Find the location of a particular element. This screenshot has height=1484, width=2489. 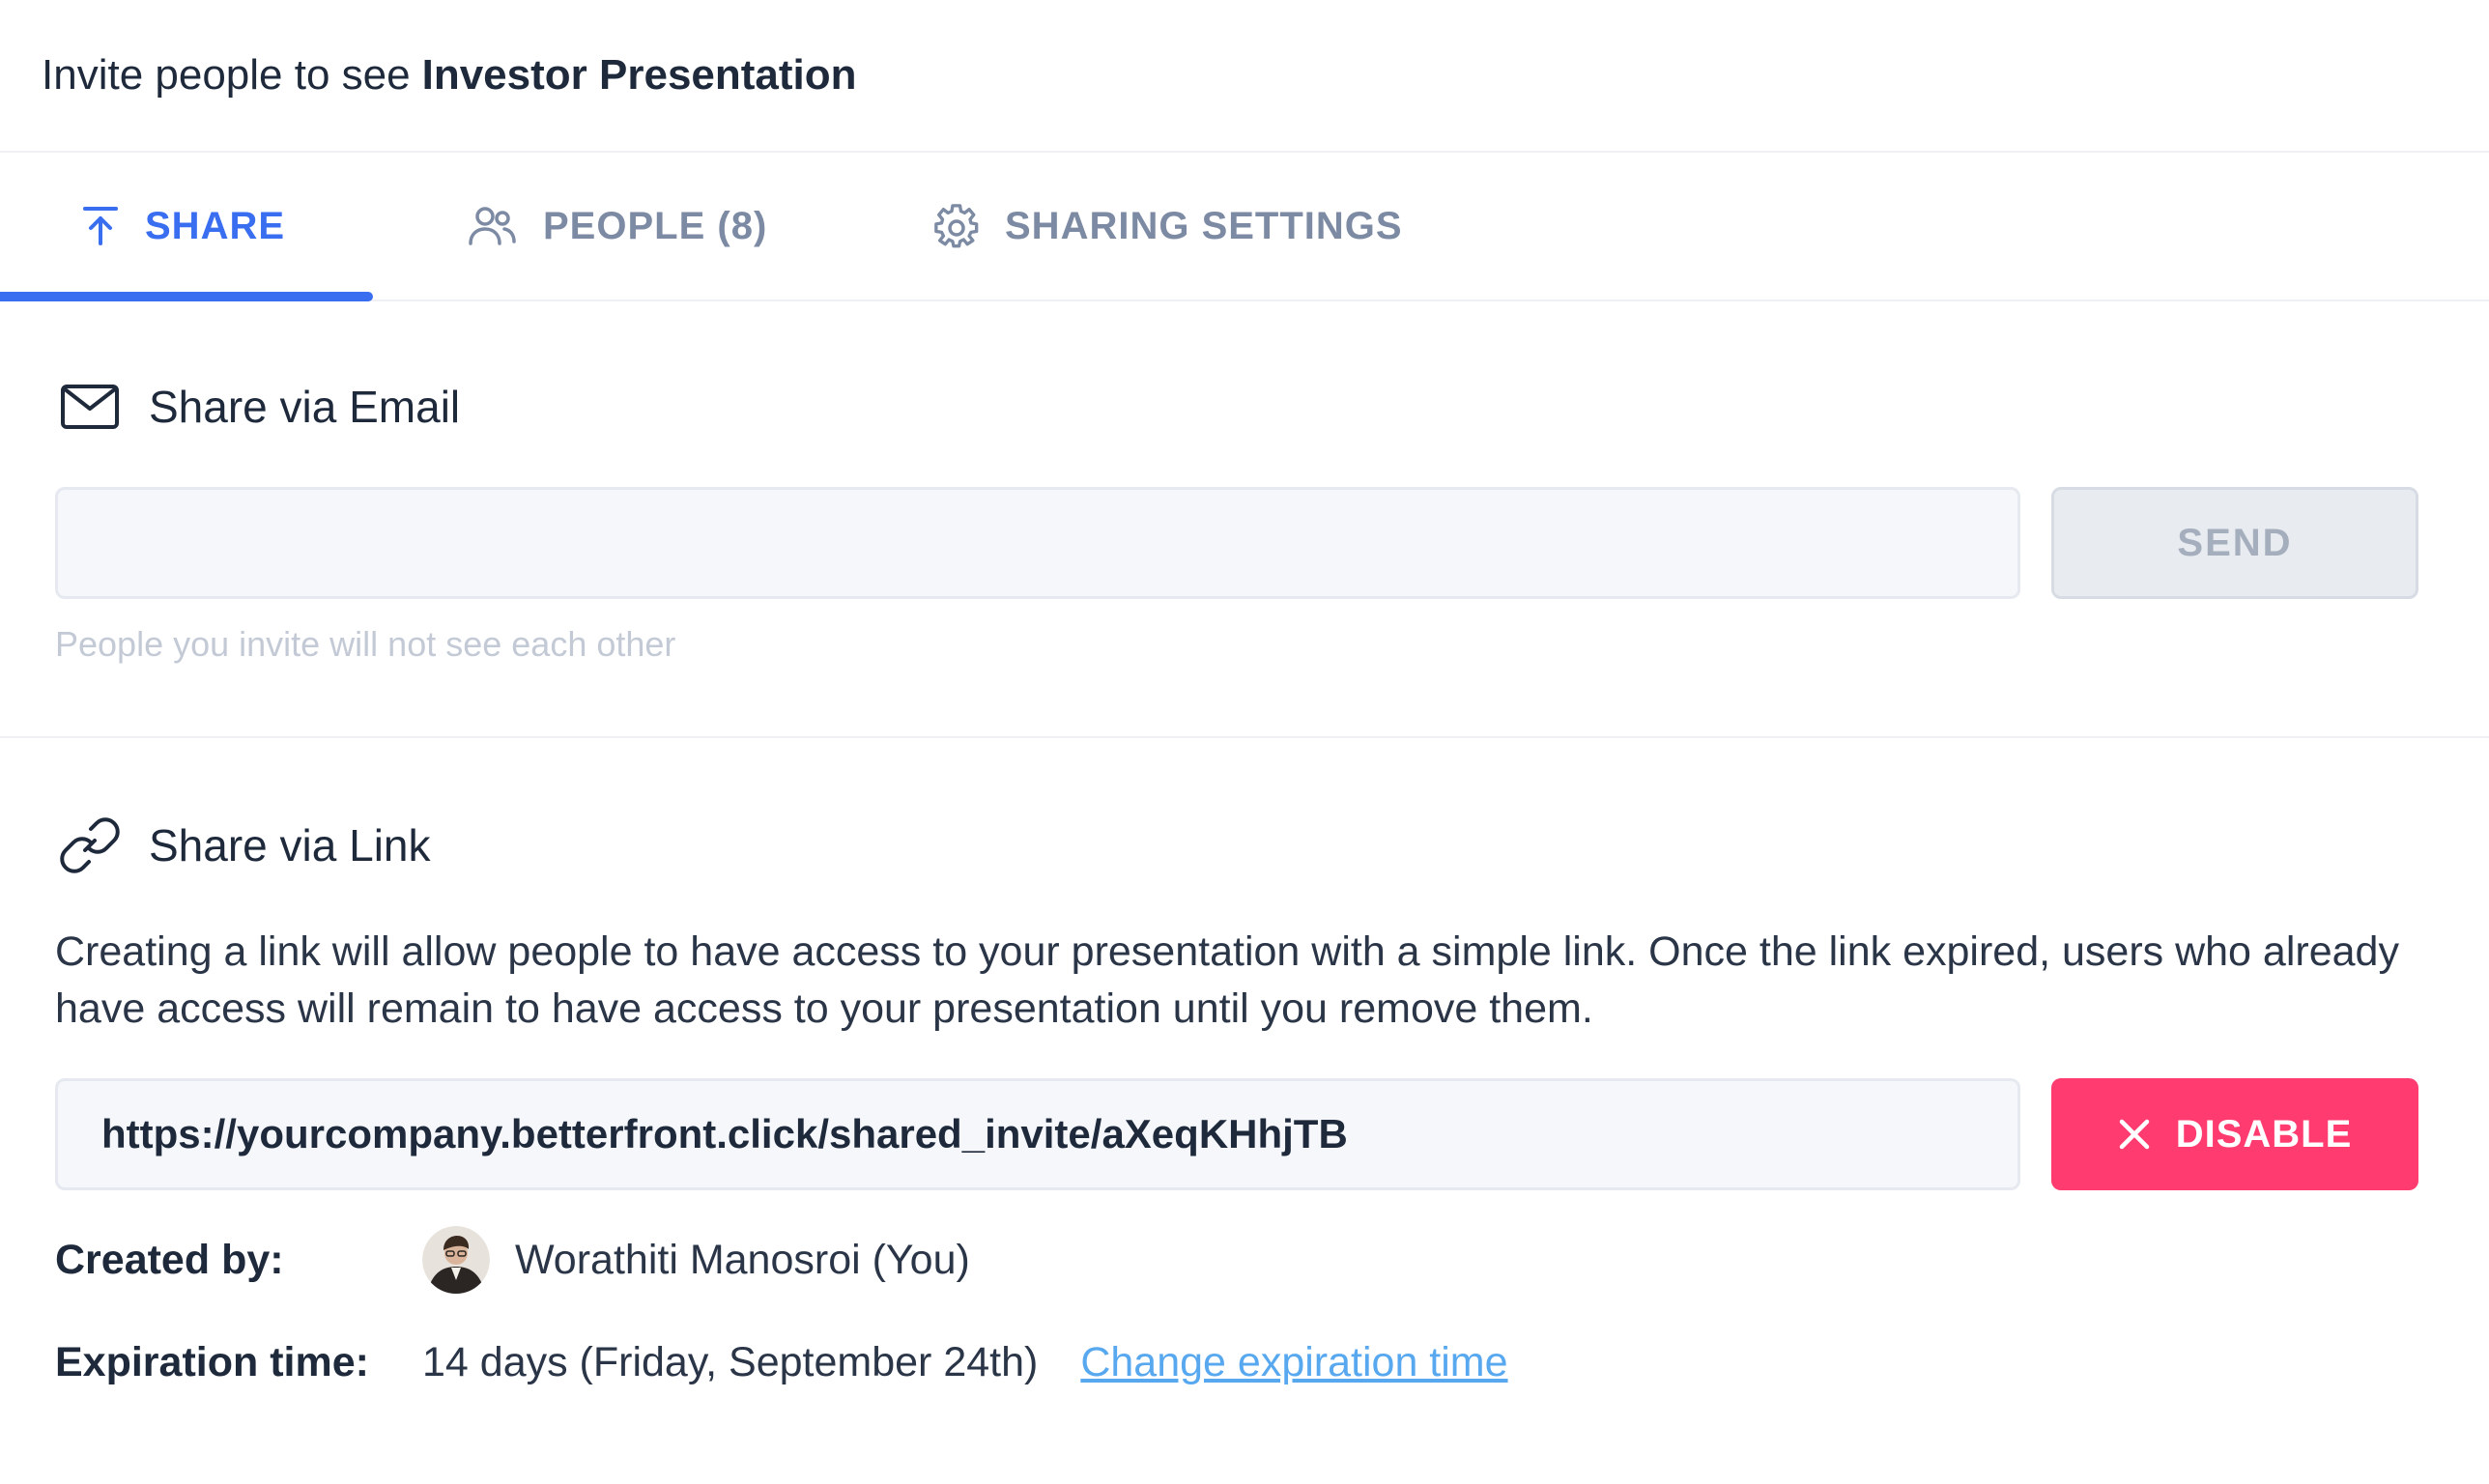

tab-people: PEOPLE (8) is located at coordinates (617, 227).